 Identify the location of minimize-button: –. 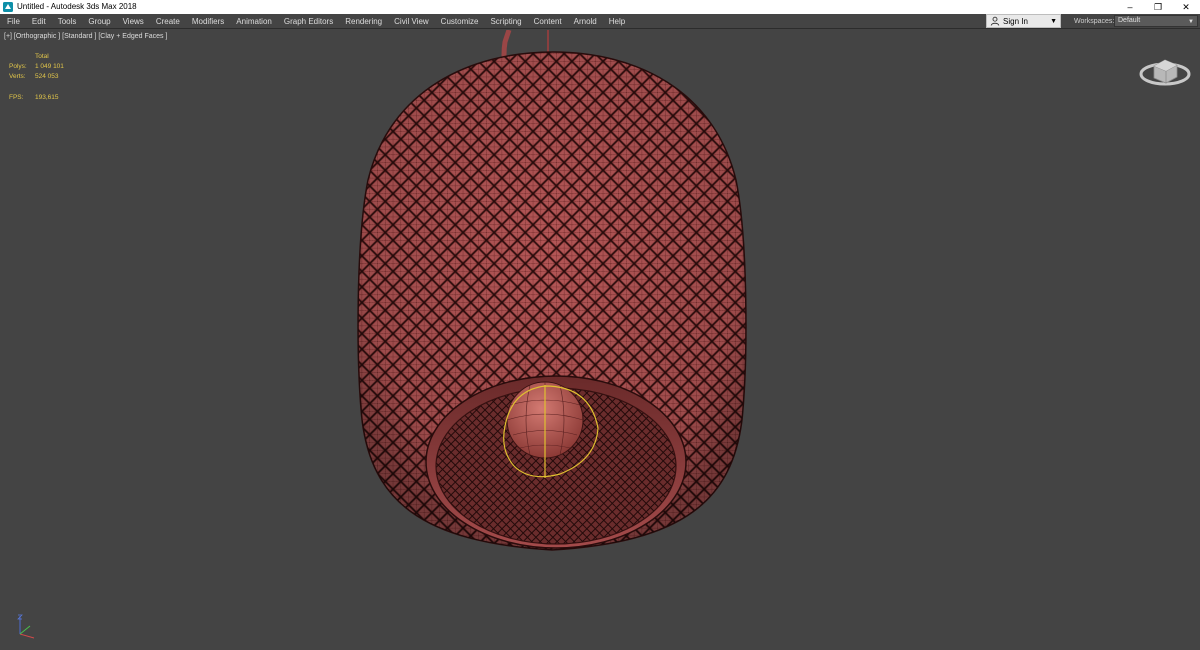
(1130, 7).